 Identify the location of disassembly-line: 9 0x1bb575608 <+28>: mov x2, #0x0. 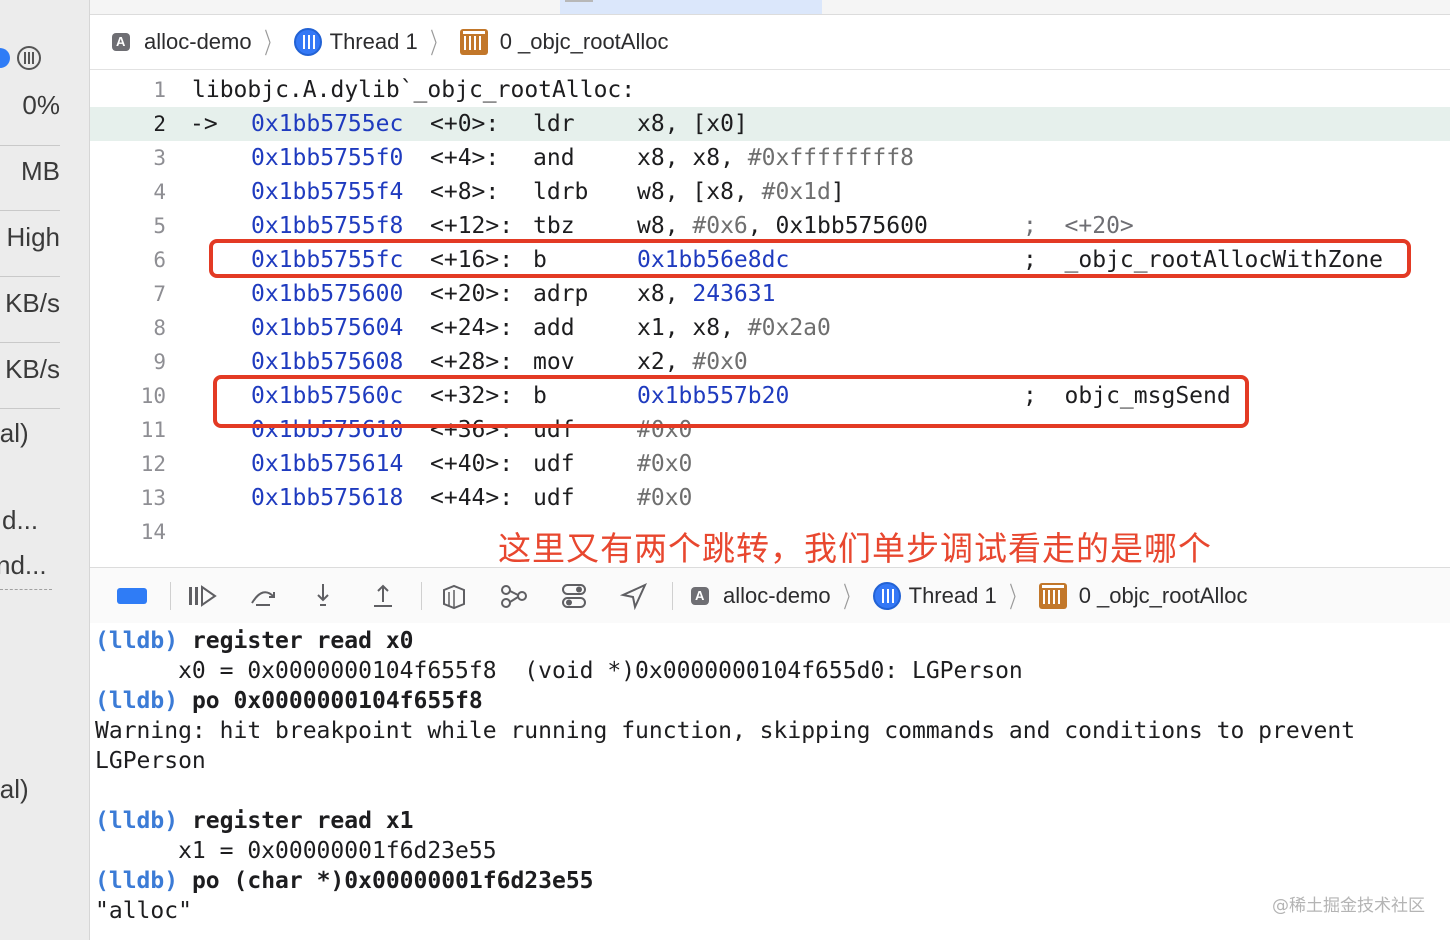
(770, 362).